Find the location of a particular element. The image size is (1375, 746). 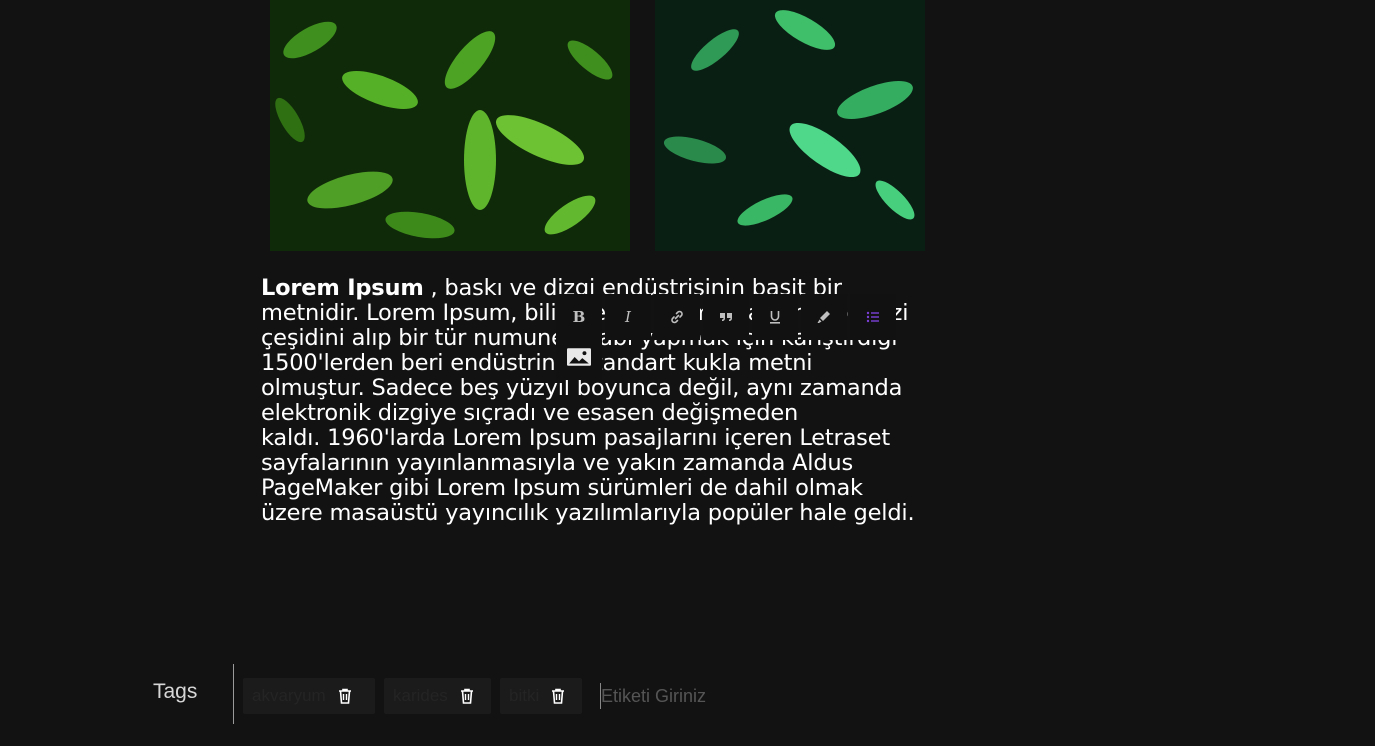

highlight-button is located at coordinates (824, 317).